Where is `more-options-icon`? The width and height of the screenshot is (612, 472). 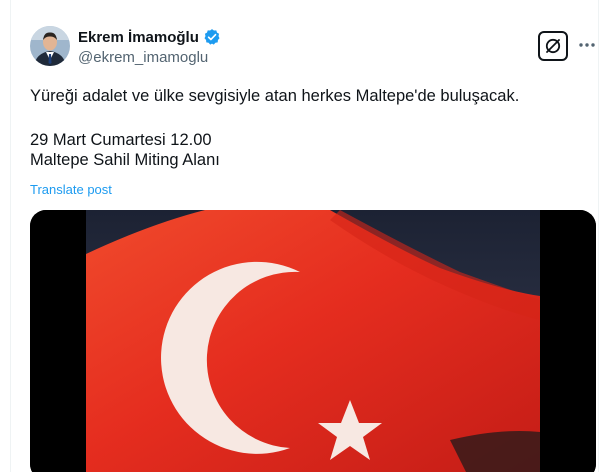 more-options-icon is located at coordinates (587, 45).